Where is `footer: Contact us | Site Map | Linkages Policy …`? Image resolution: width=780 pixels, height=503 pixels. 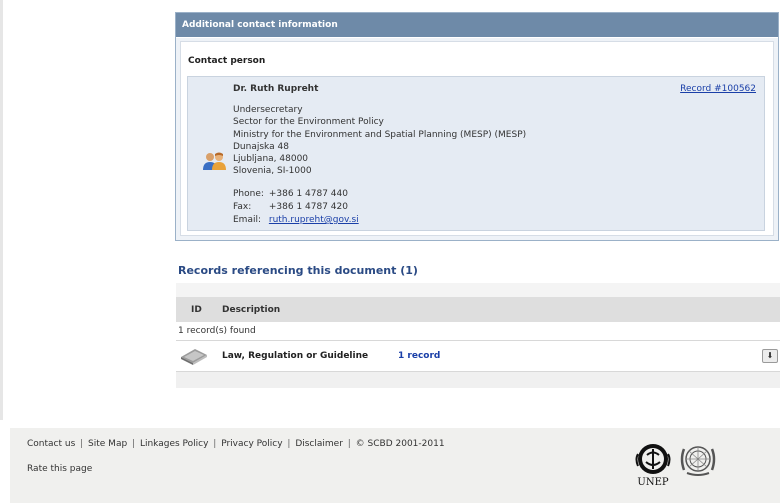 footer: Contact us | Site Map | Linkages Policy … is located at coordinates (395, 465).